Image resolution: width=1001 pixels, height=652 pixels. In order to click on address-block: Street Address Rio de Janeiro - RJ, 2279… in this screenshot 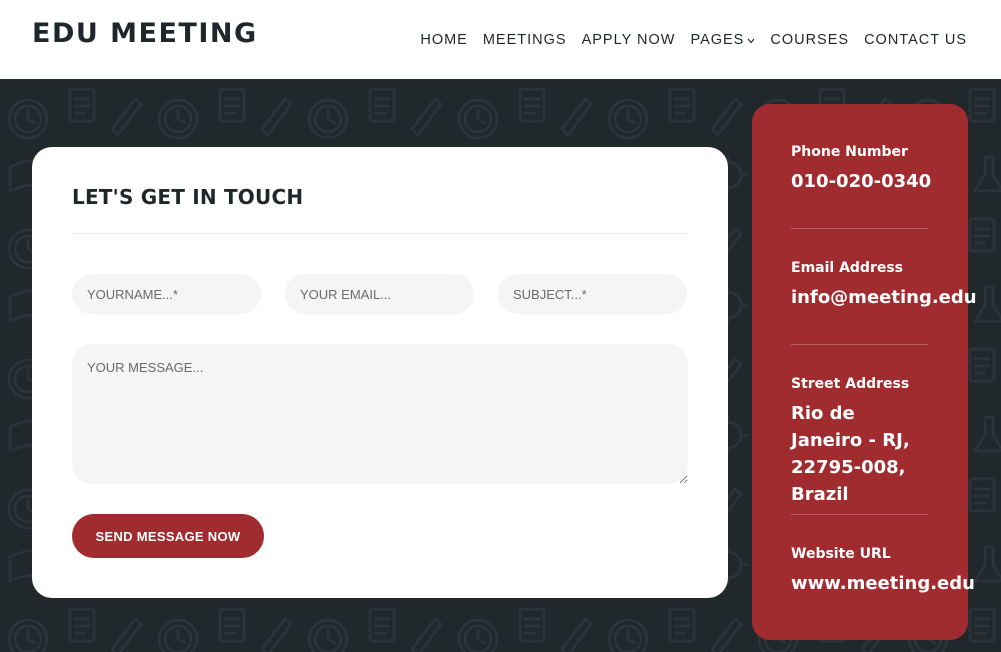, I will do `click(861, 442)`.